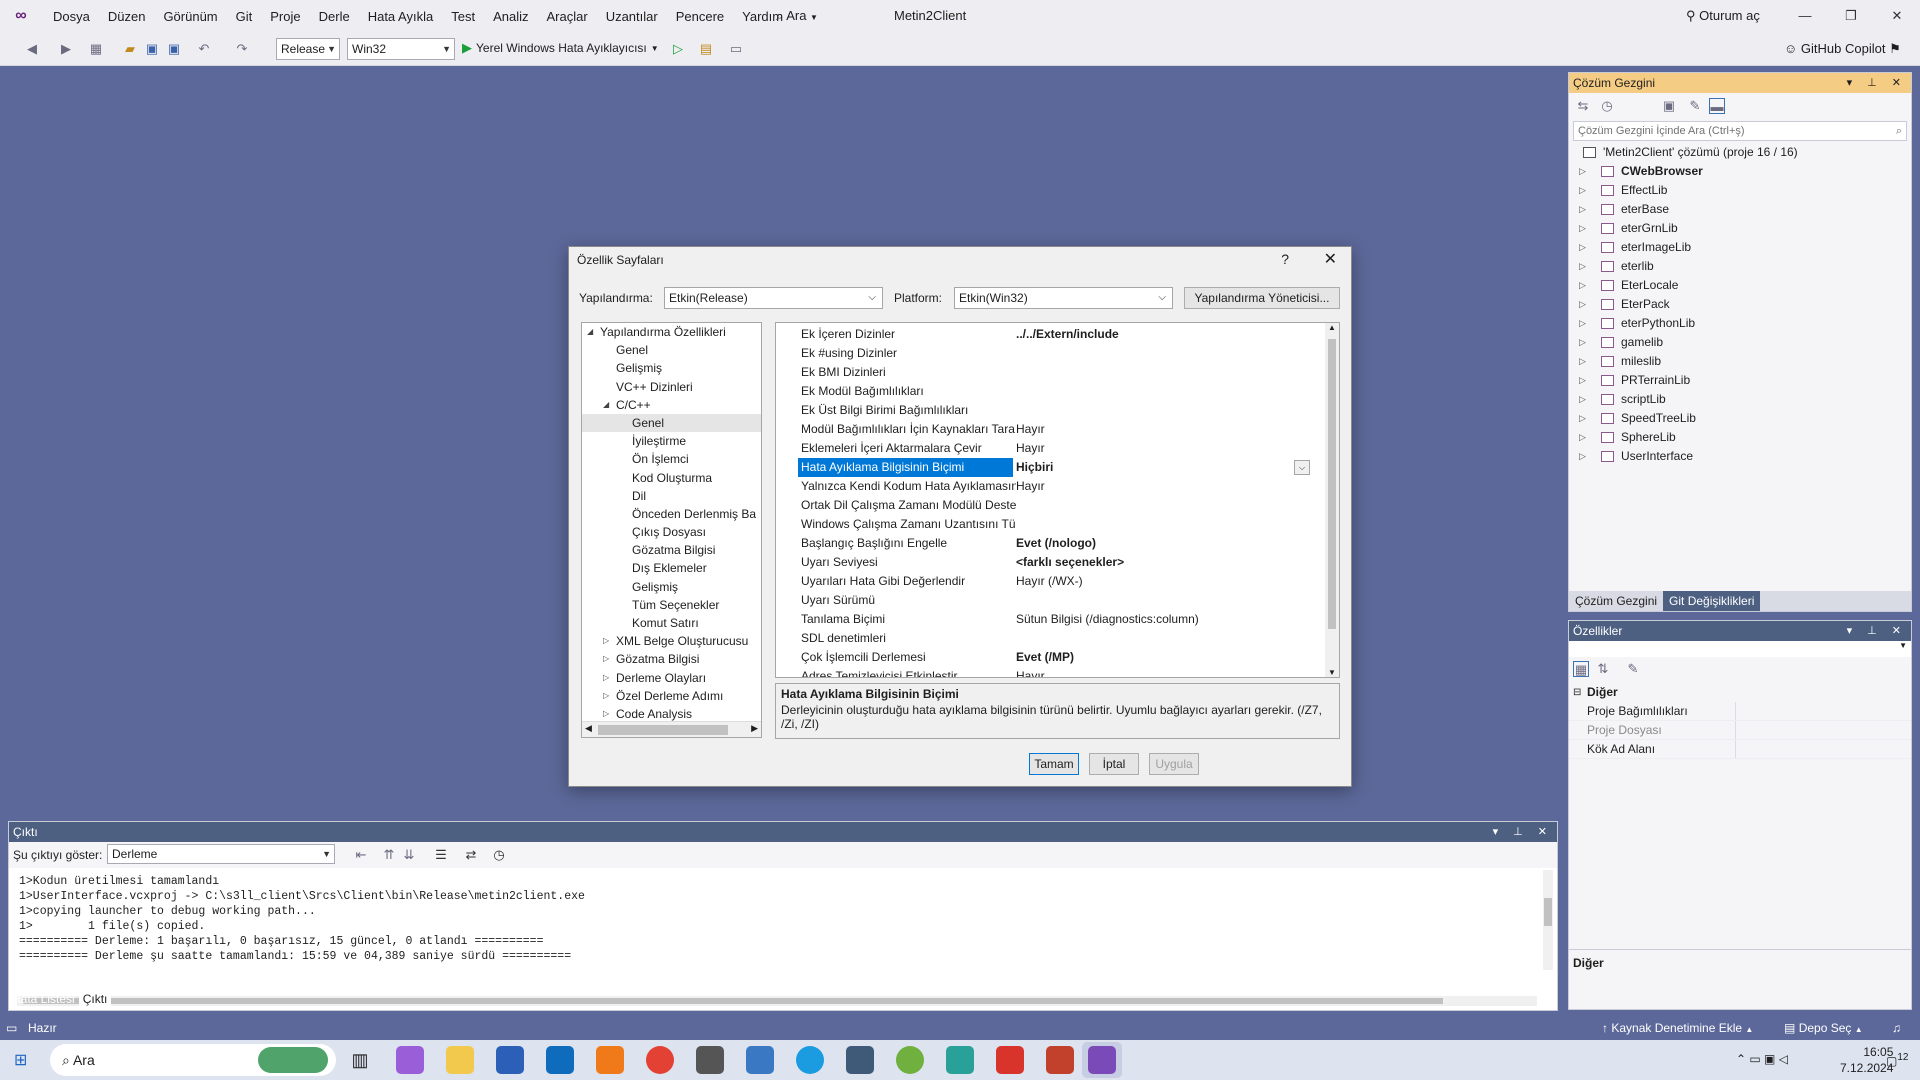 This screenshot has width=1920, height=1080. Describe the element at coordinates (760, 1060) in the screenshot. I see `remote-desktop-icon` at that location.